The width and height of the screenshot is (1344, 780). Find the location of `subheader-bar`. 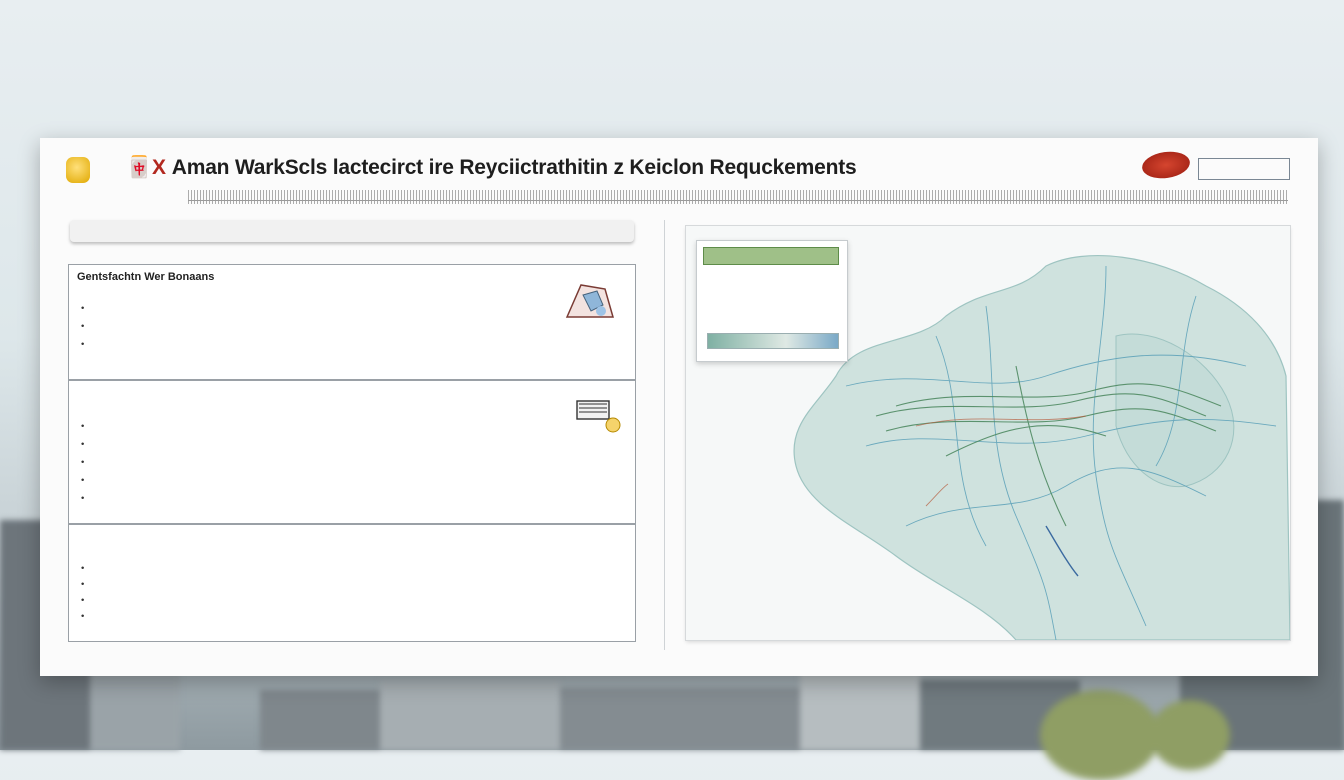

subheader-bar is located at coordinates (352, 231).